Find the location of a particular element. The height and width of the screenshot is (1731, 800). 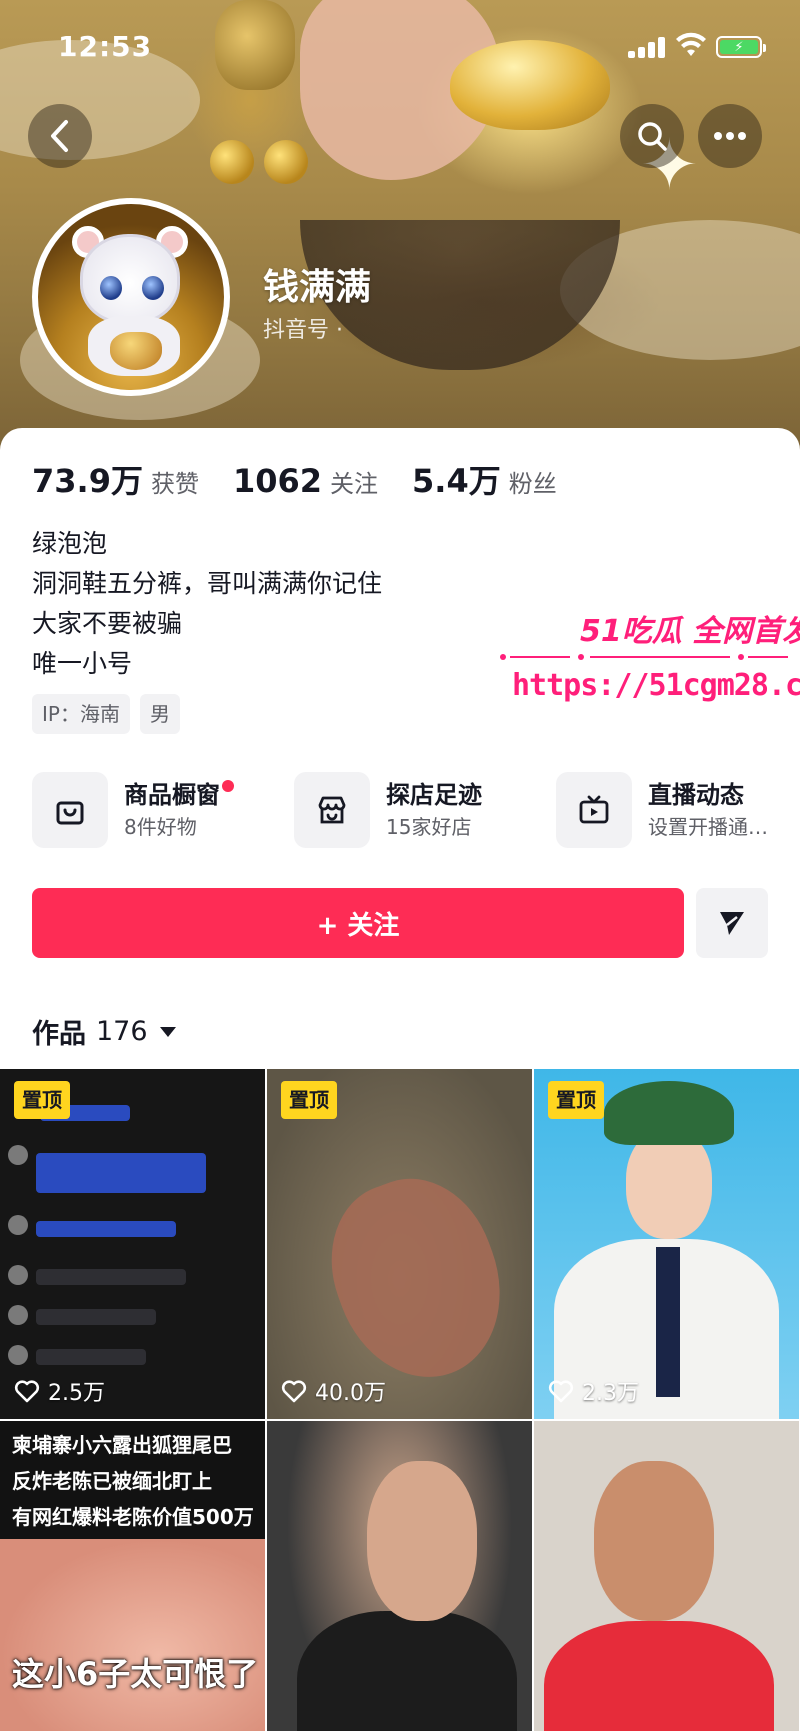

avatar-tiger-head is located at coordinates (130, 279).